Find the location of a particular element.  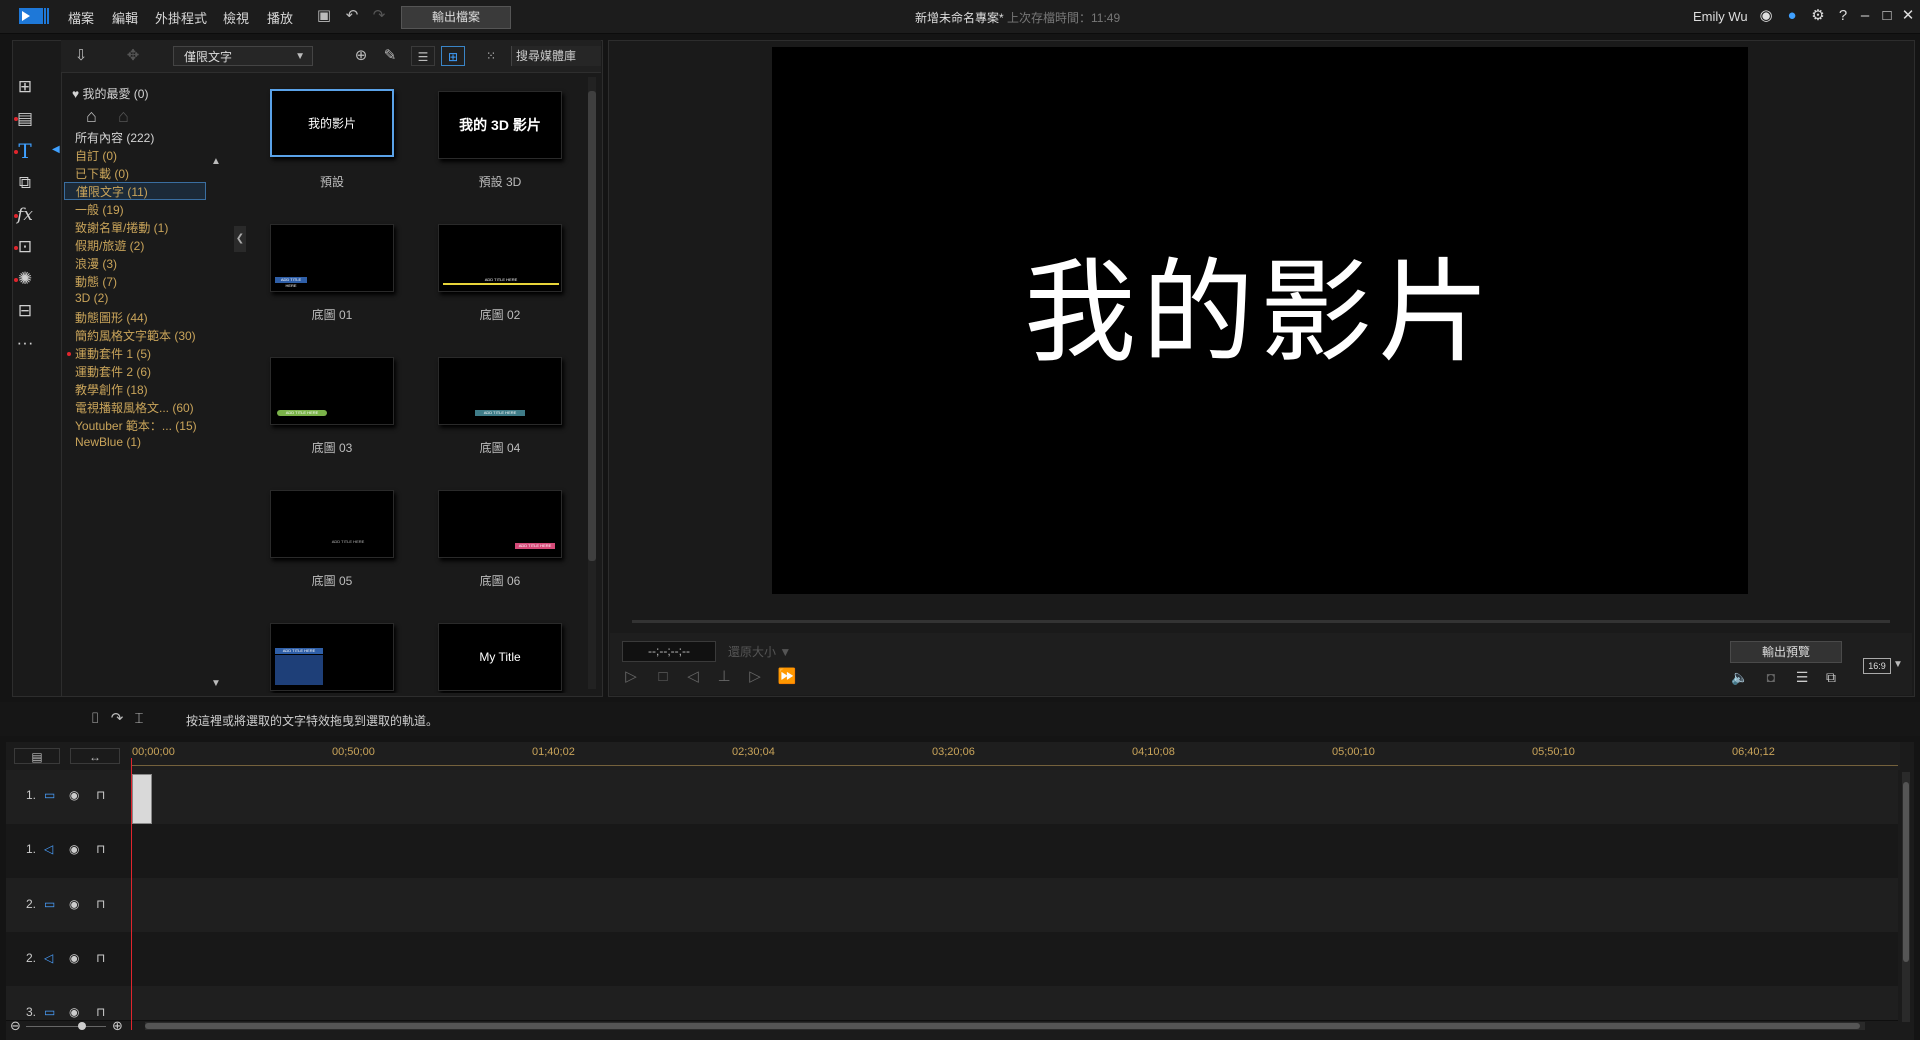

category-item: 動態圖形 (44) is located at coordinates (111, 317).